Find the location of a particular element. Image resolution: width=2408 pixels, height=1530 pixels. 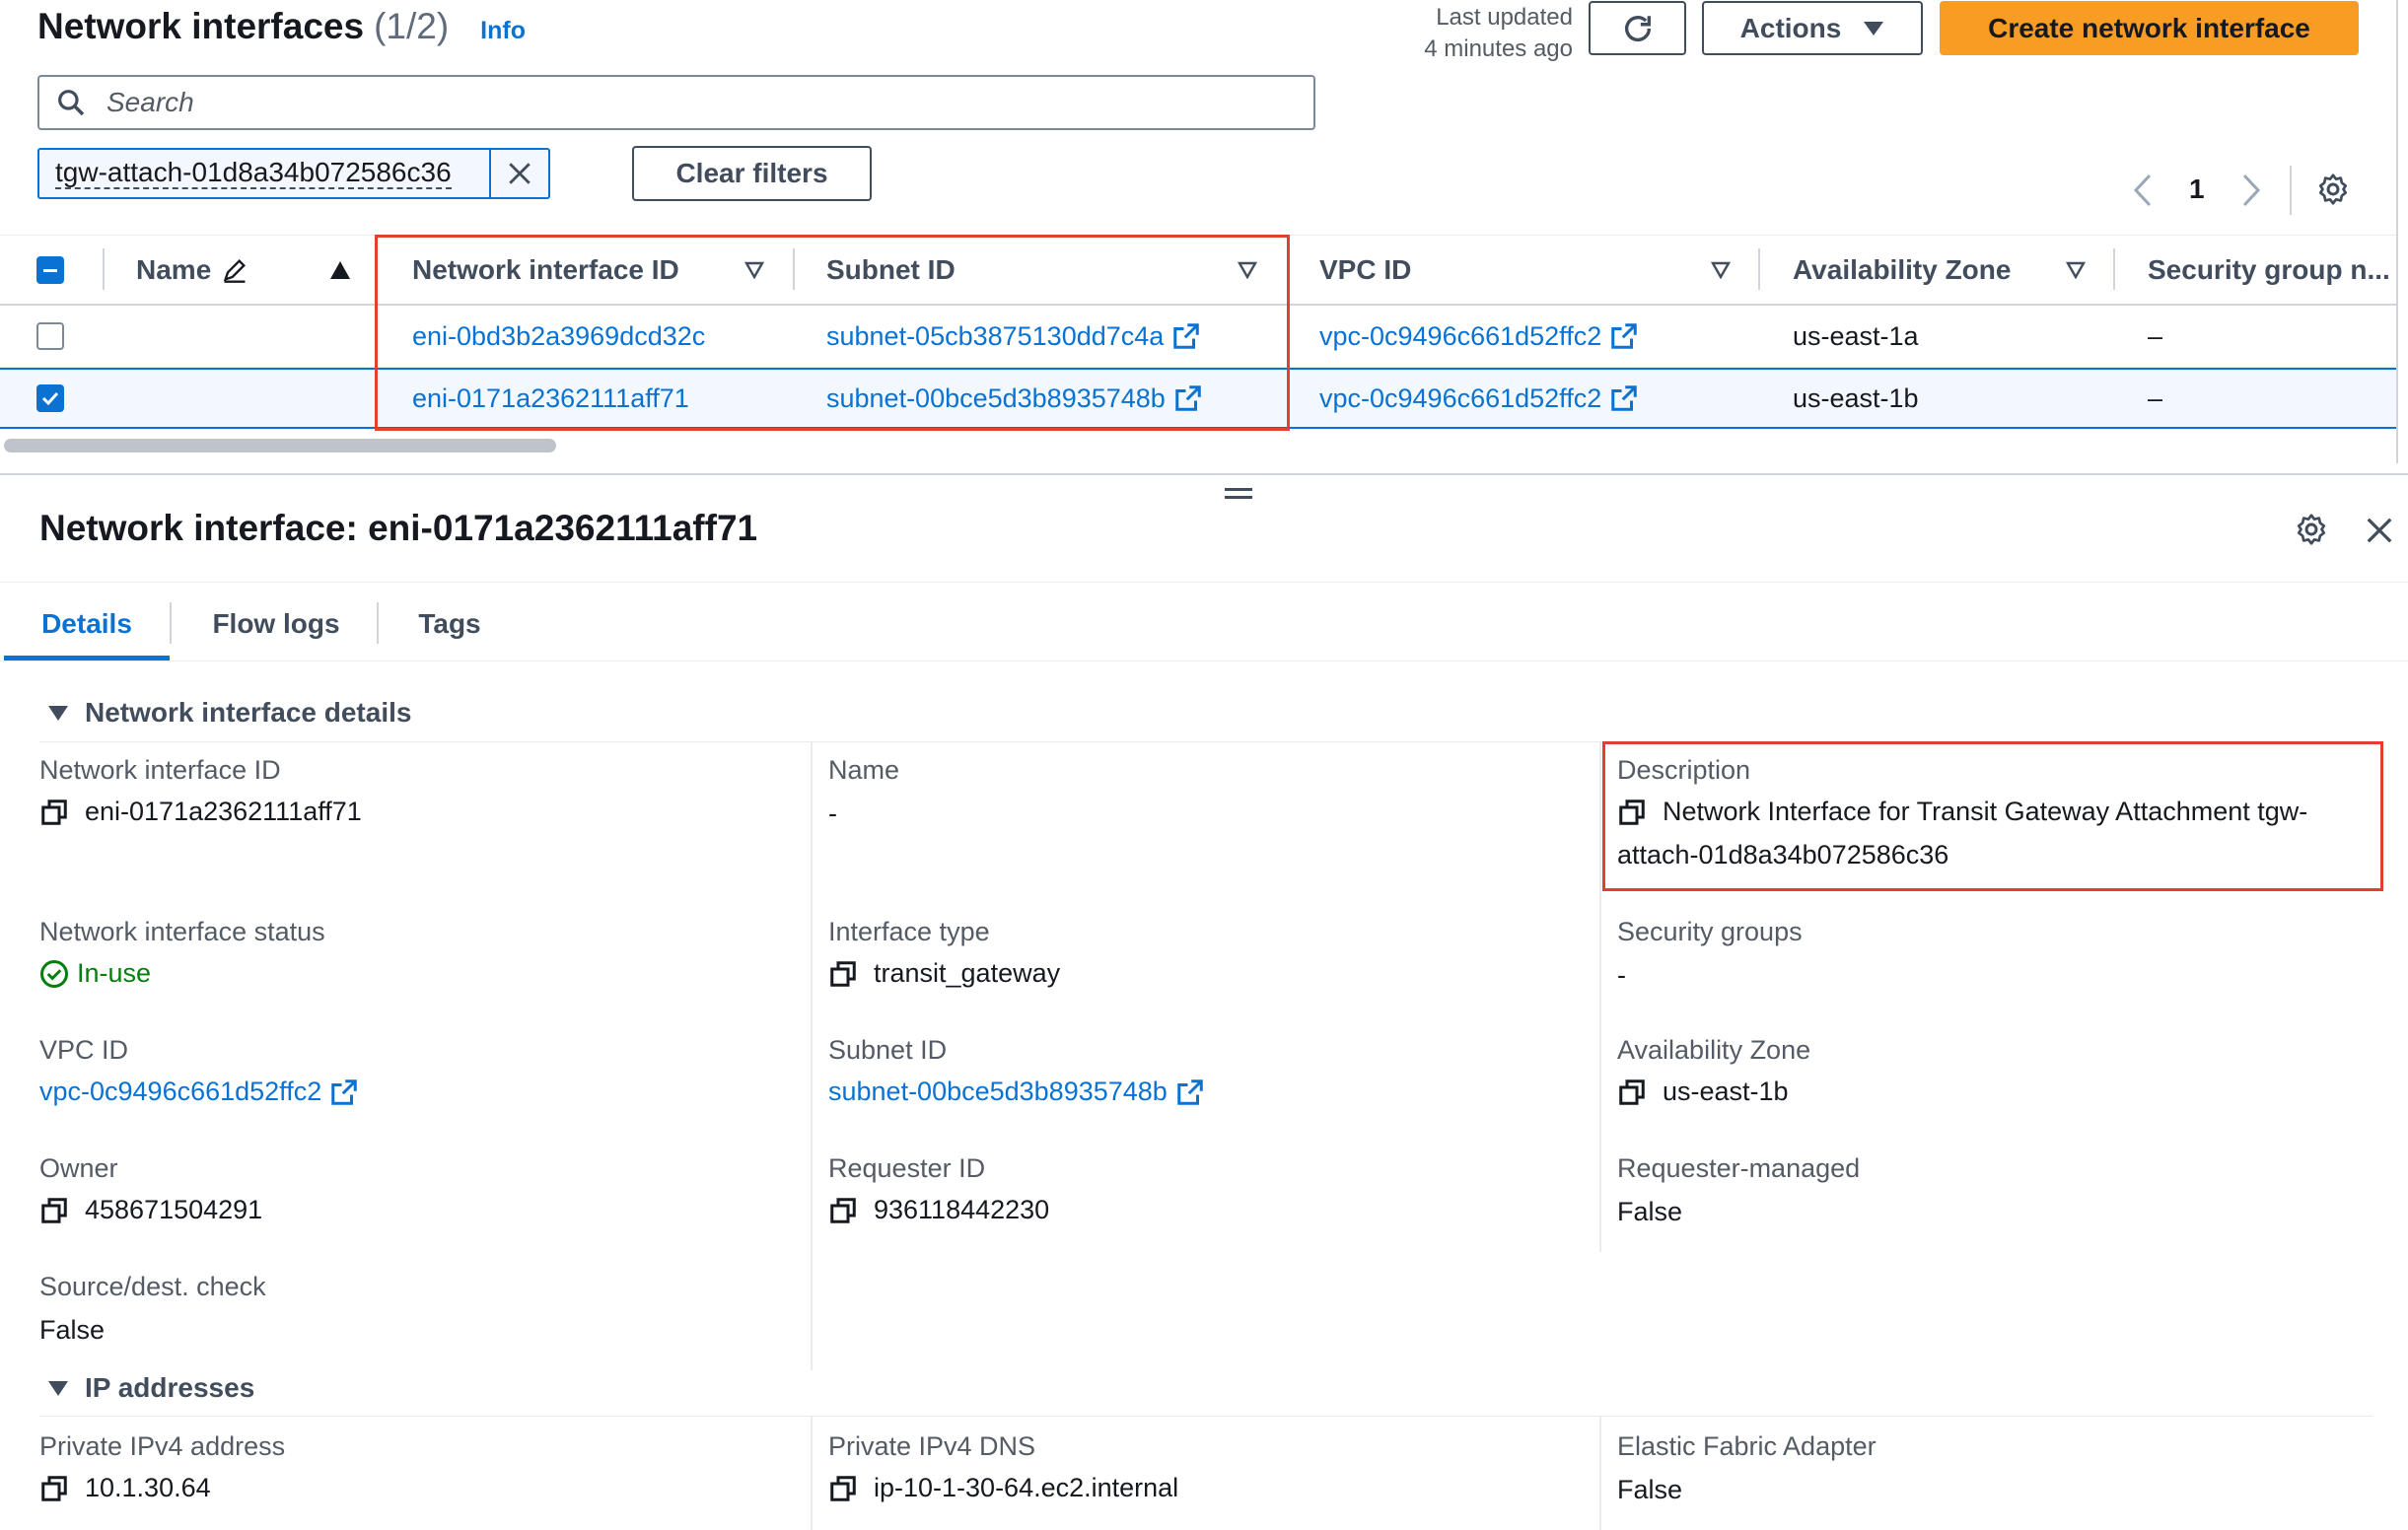

close-icon is located at coordinates (520, 173).